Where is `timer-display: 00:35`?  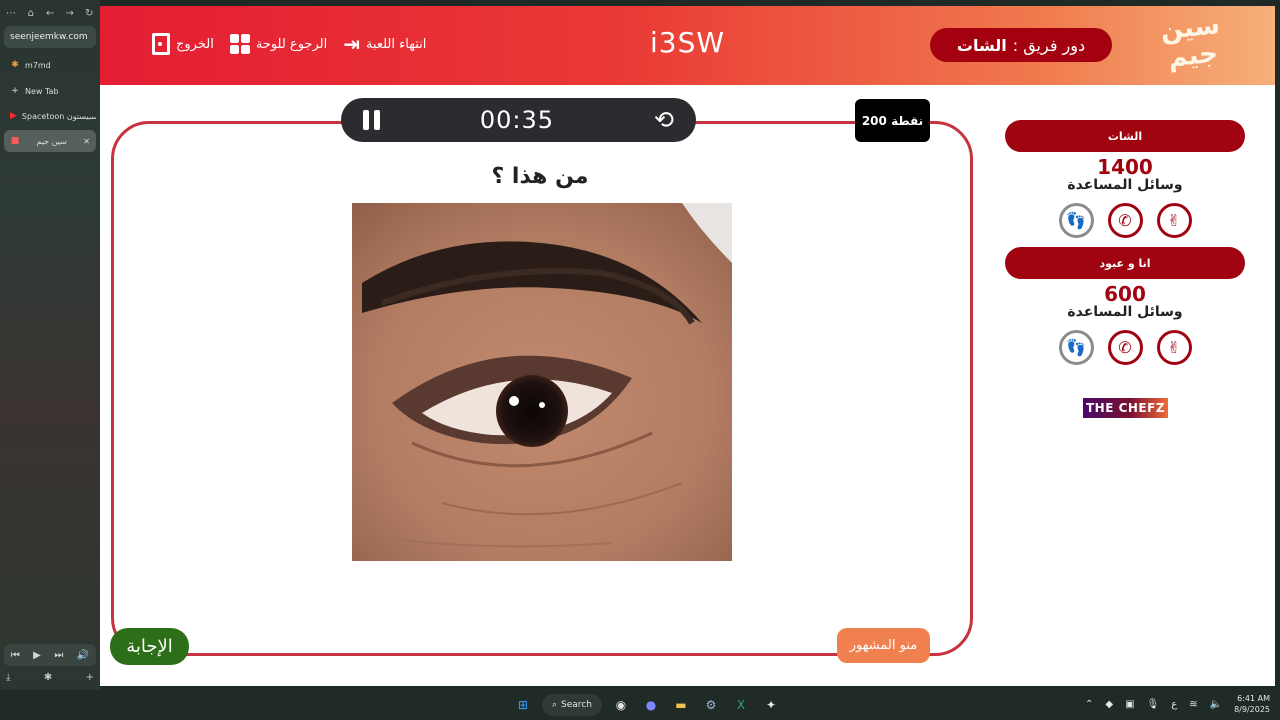
timer-display: 00:35 is located at coordinates (517, 120).